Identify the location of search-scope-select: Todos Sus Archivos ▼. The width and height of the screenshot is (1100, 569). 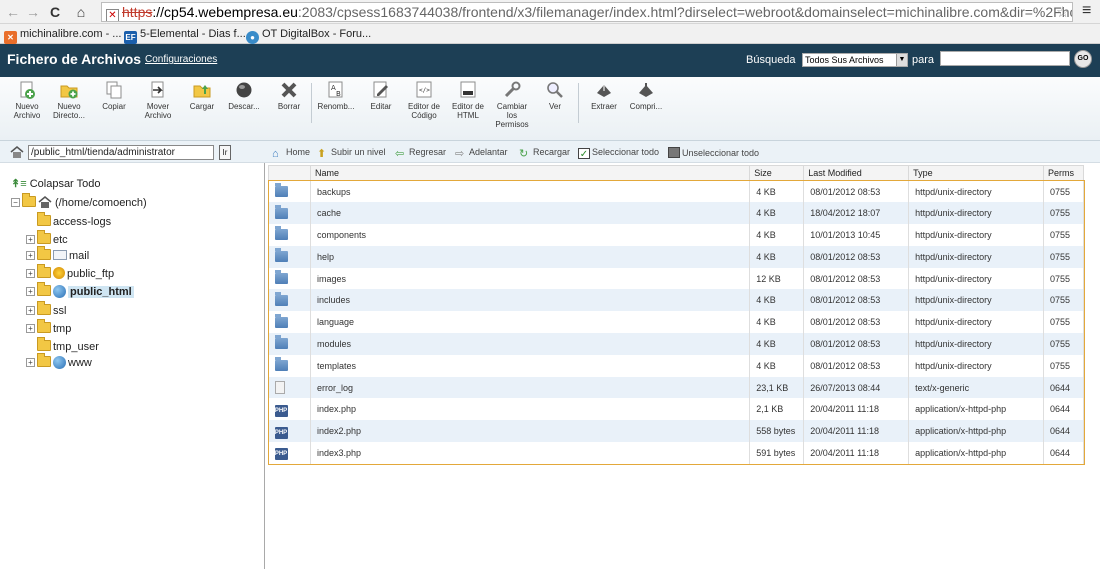
(855, 60).